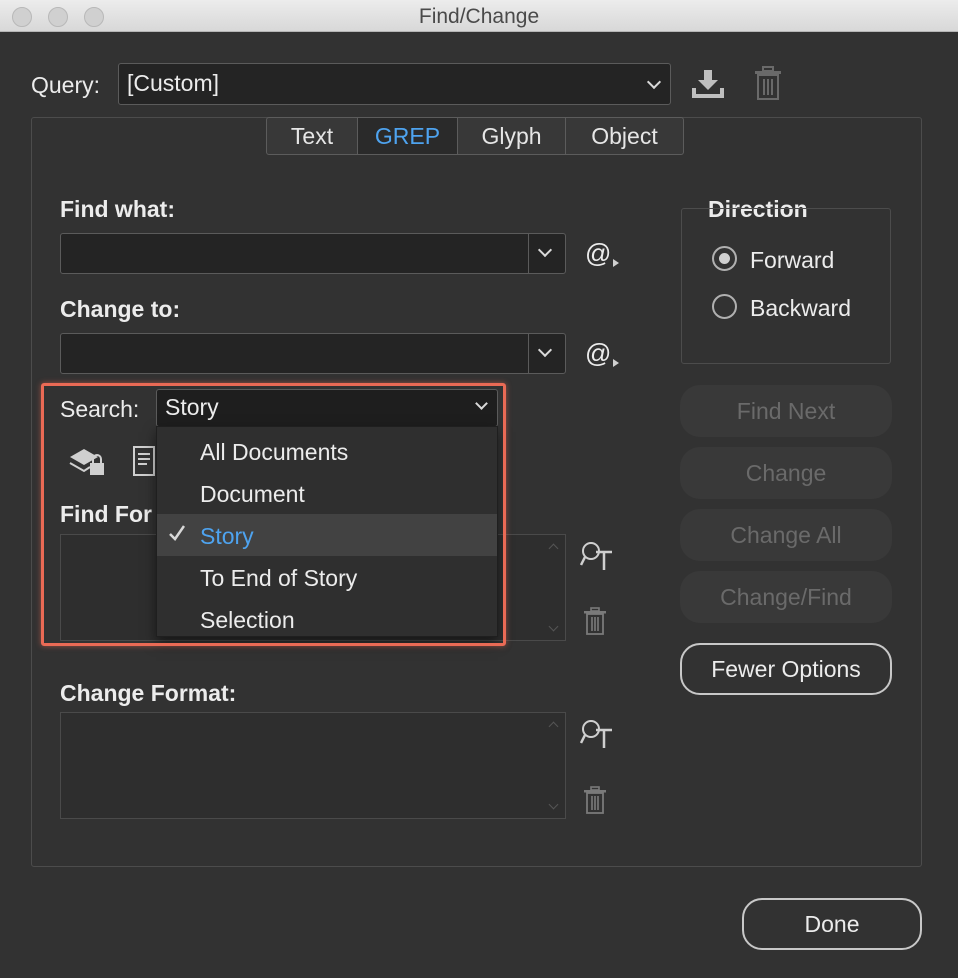  Describe the element at coordinates (624, 136) in the screenshot. I see `tab-object: Object` at that location.